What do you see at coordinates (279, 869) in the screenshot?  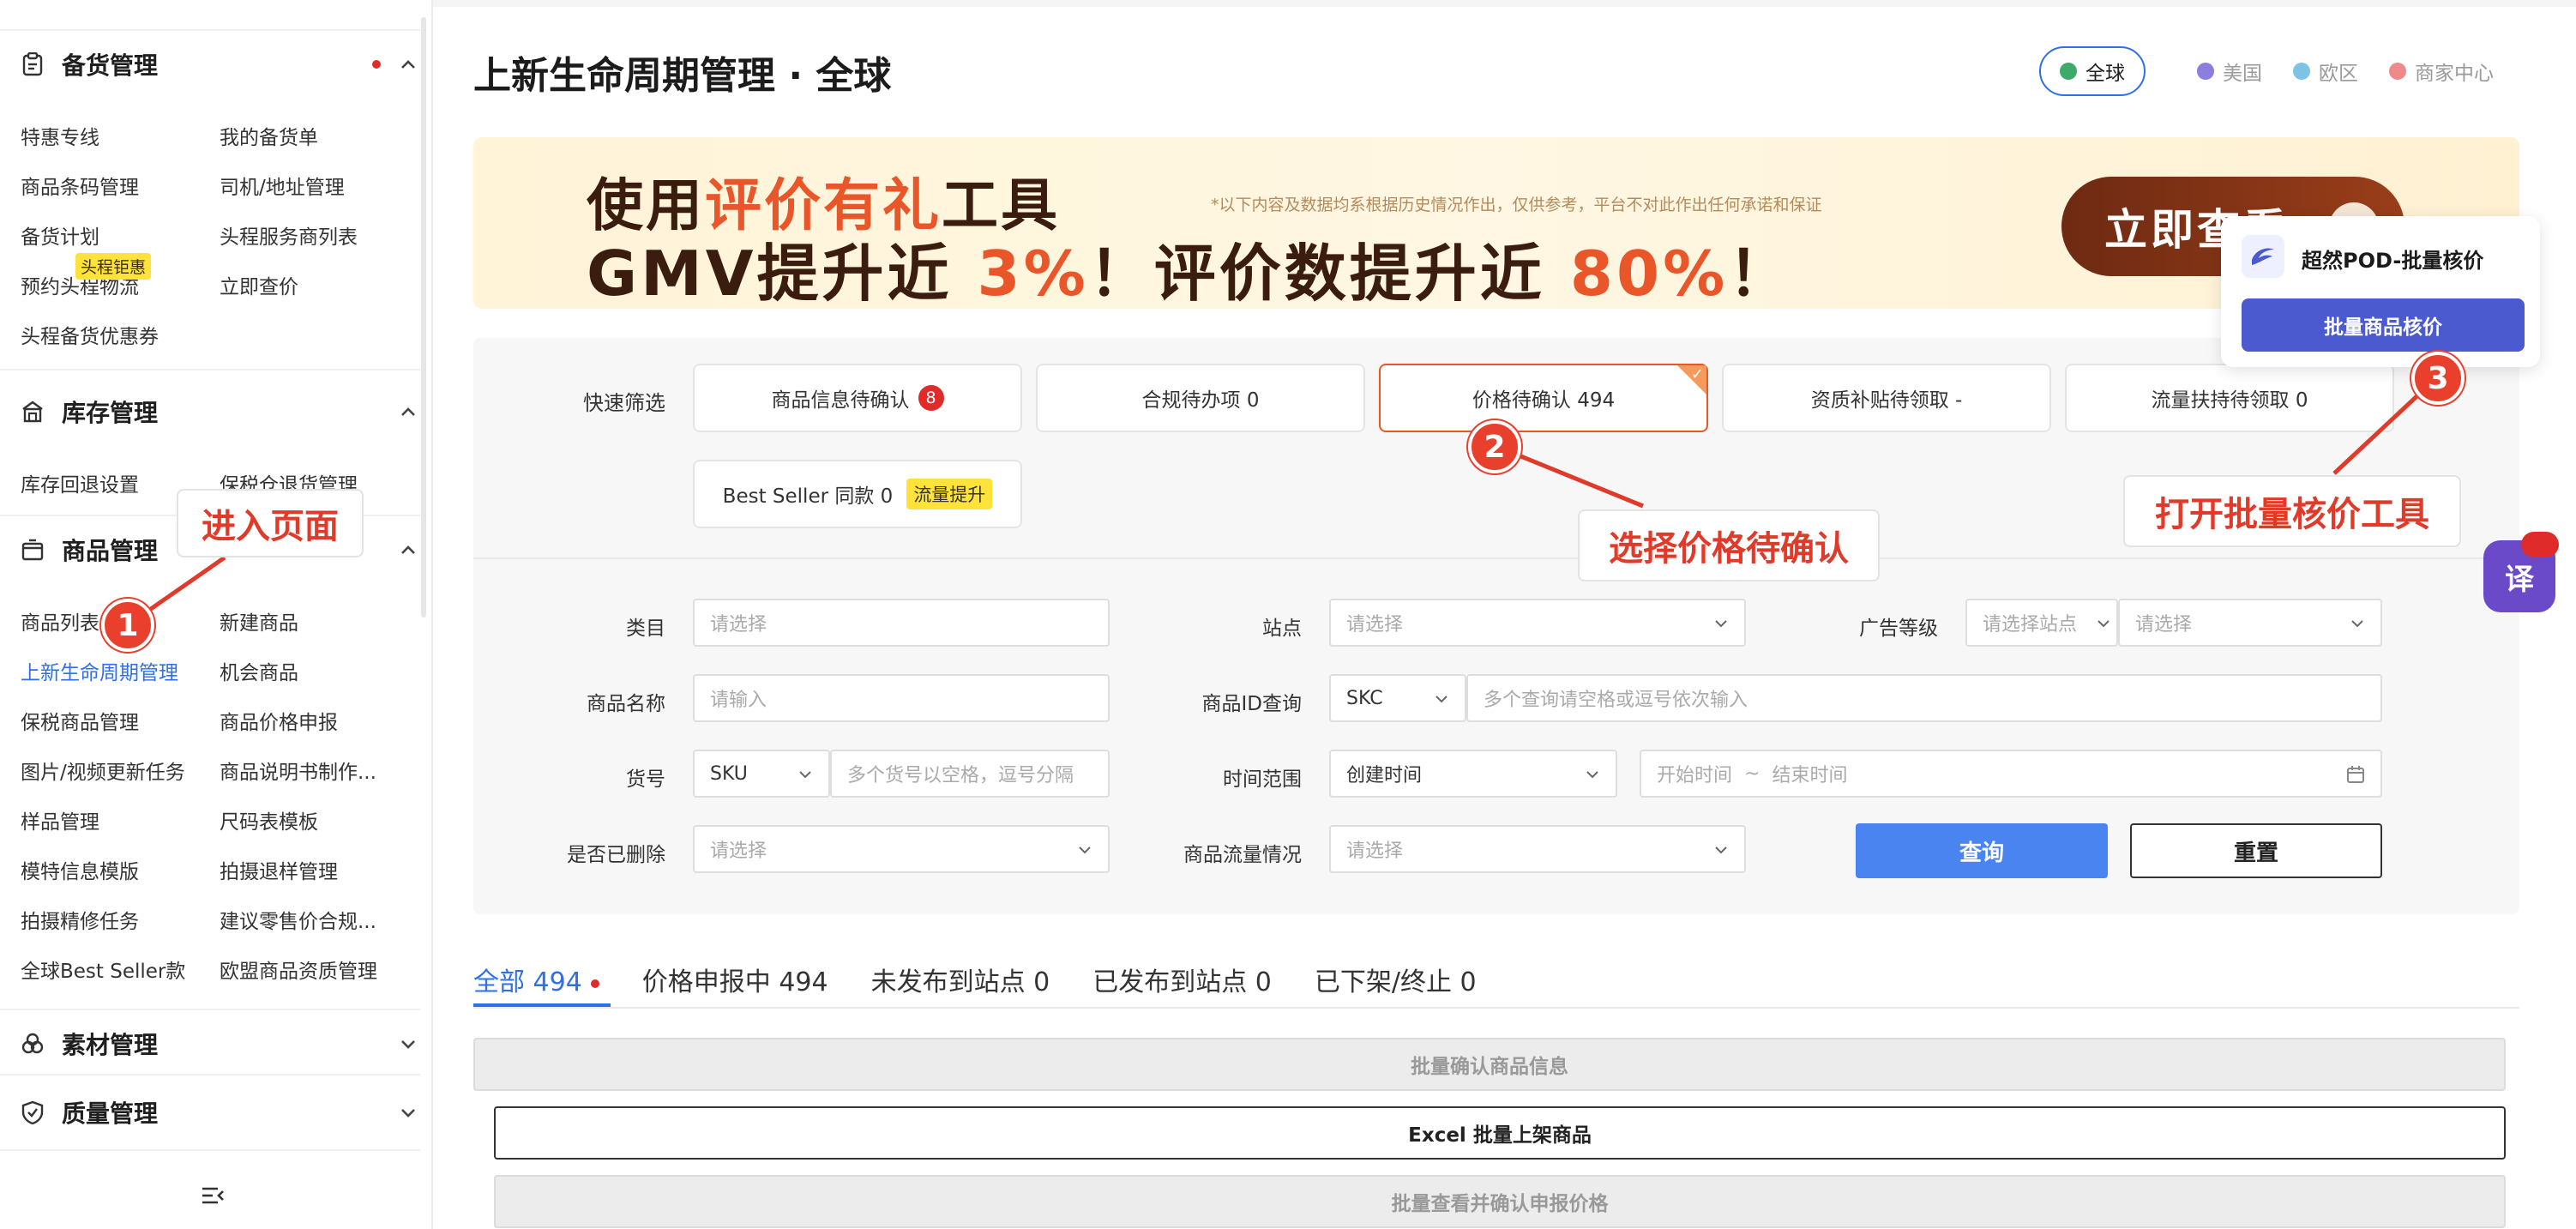 I see `sidebar-item: 拍摄退样管理` at bounding box center [279, 869].